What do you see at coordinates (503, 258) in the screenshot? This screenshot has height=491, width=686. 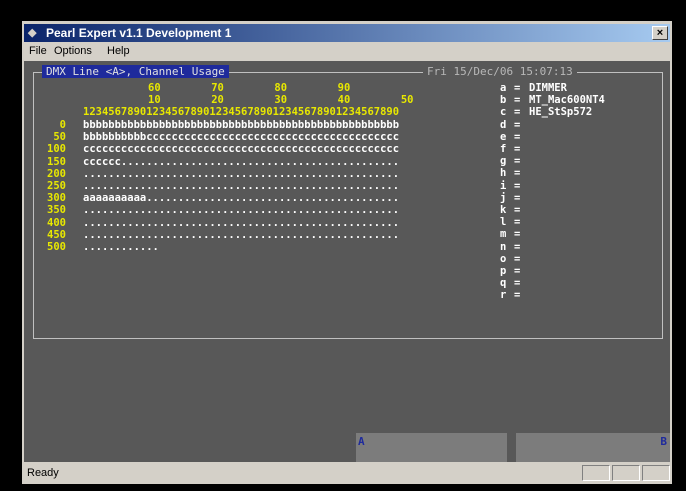 I see `fixture-key: o` at bounding box center [503, 258].